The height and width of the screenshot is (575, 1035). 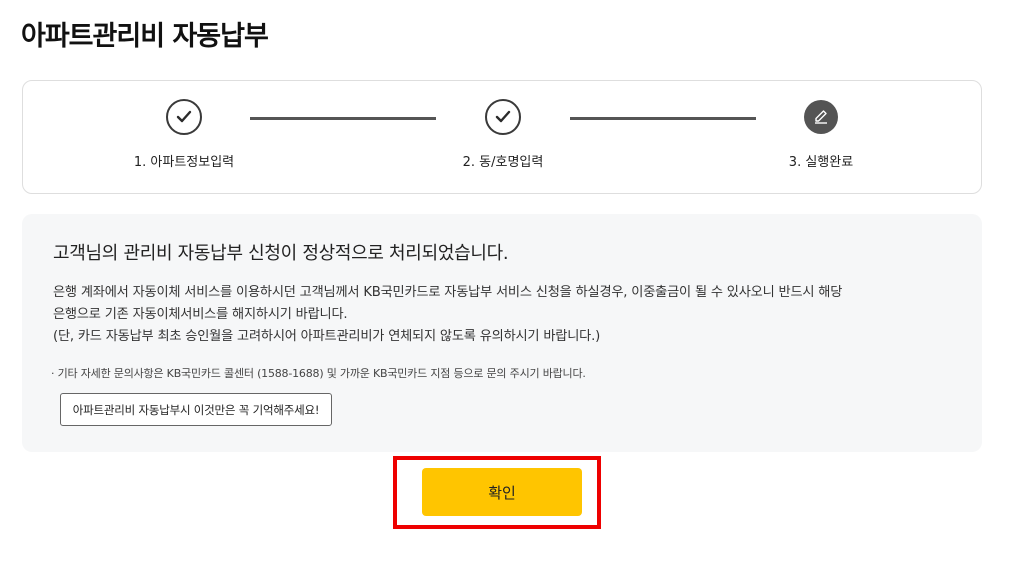 What do you see at coordinates (502, 492) in the screenshot?
I see `confirm-button: 확인` at bounding box center [502, 492].